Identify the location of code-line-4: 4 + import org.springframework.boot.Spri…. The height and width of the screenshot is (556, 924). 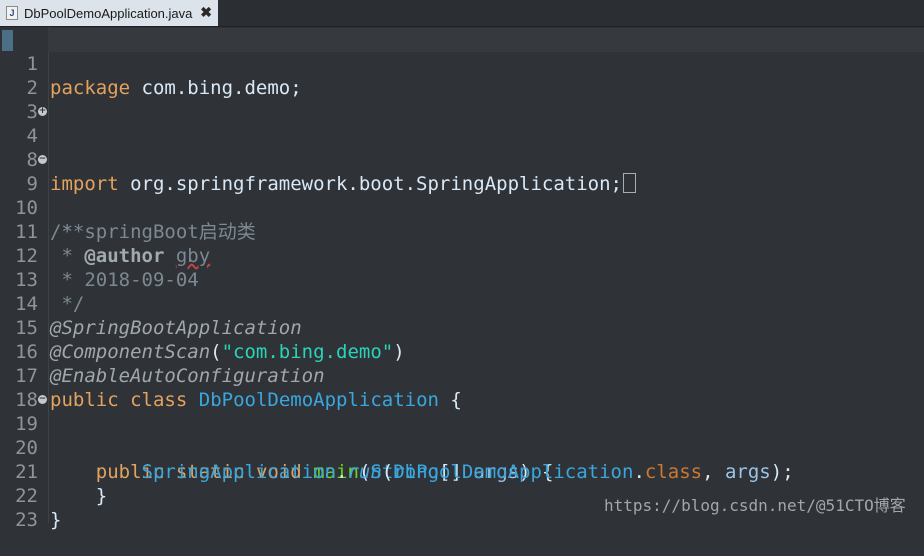
(318, 147).